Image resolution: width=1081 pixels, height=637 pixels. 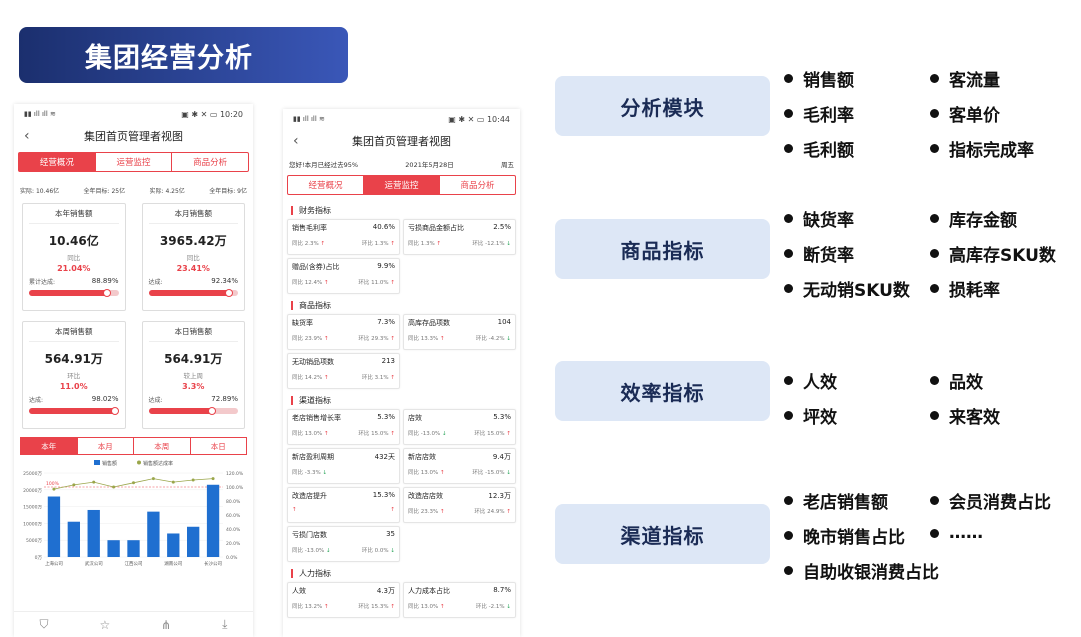 What do you see at coordinates (415, 418) in the screenshot?
I see `metric-name: 店效` at bounding box center [415, 418].